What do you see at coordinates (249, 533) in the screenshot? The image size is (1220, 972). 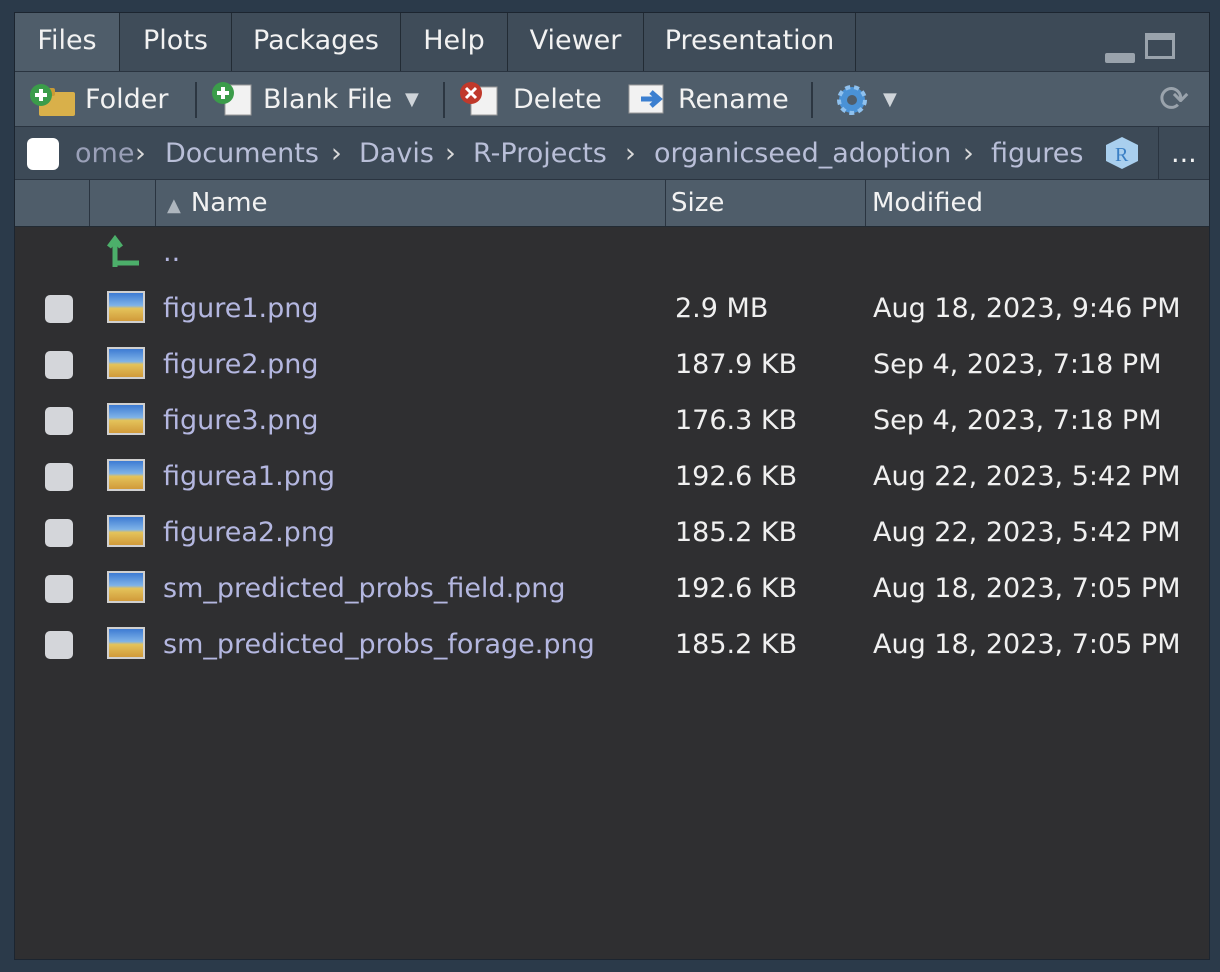 I see `file-name-link: figurea2.png` at bounding box center [249, 533].